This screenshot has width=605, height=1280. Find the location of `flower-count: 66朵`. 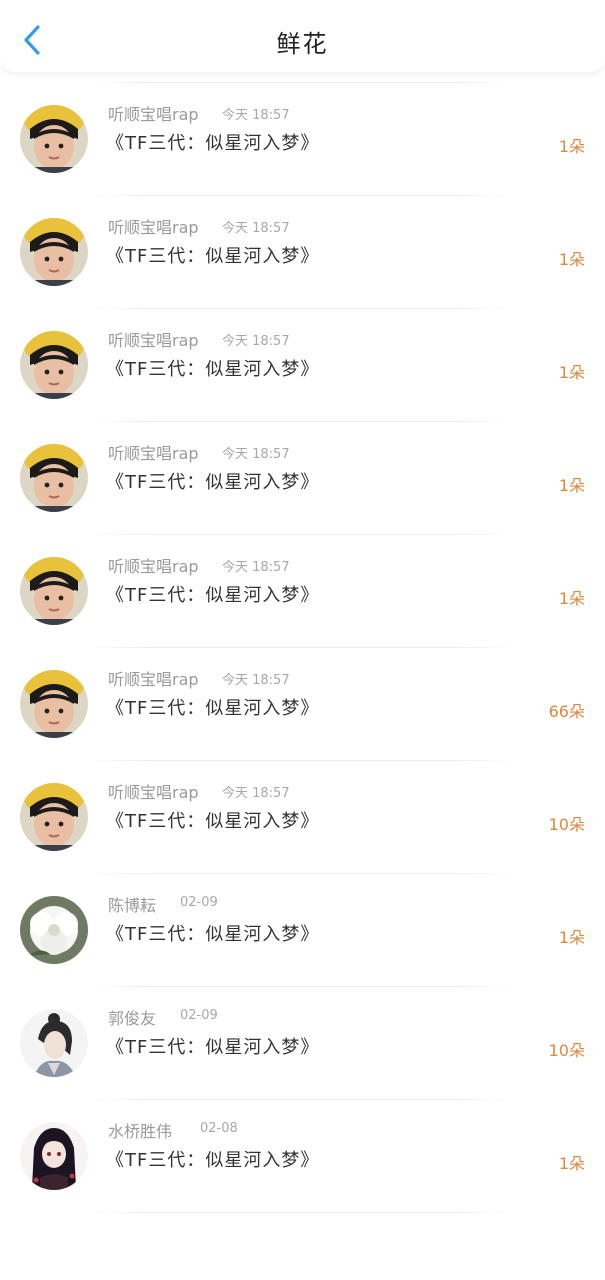

flower-count: 66朵 is located at coordinates (566, 711).